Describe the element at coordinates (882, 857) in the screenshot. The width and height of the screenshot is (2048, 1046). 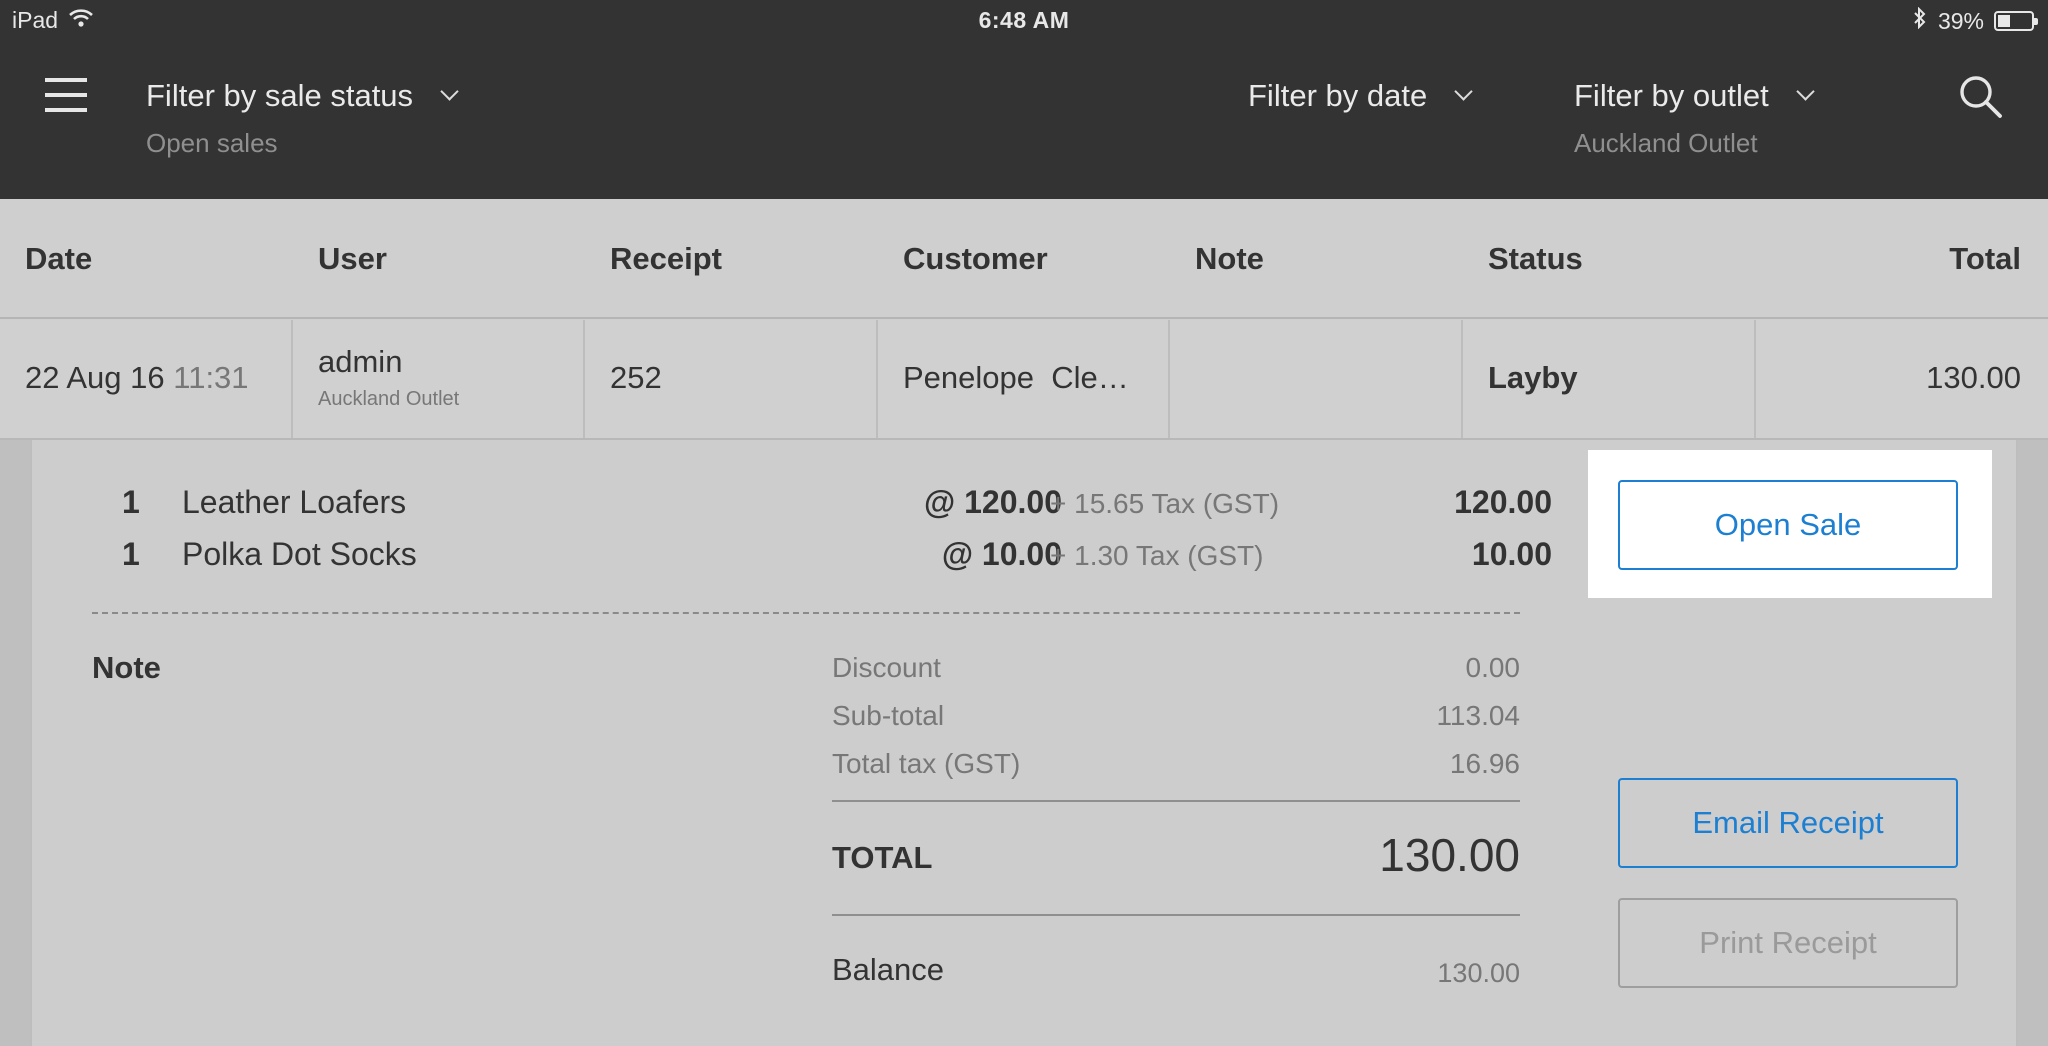
I see `total-label: TOTAL` at that location.